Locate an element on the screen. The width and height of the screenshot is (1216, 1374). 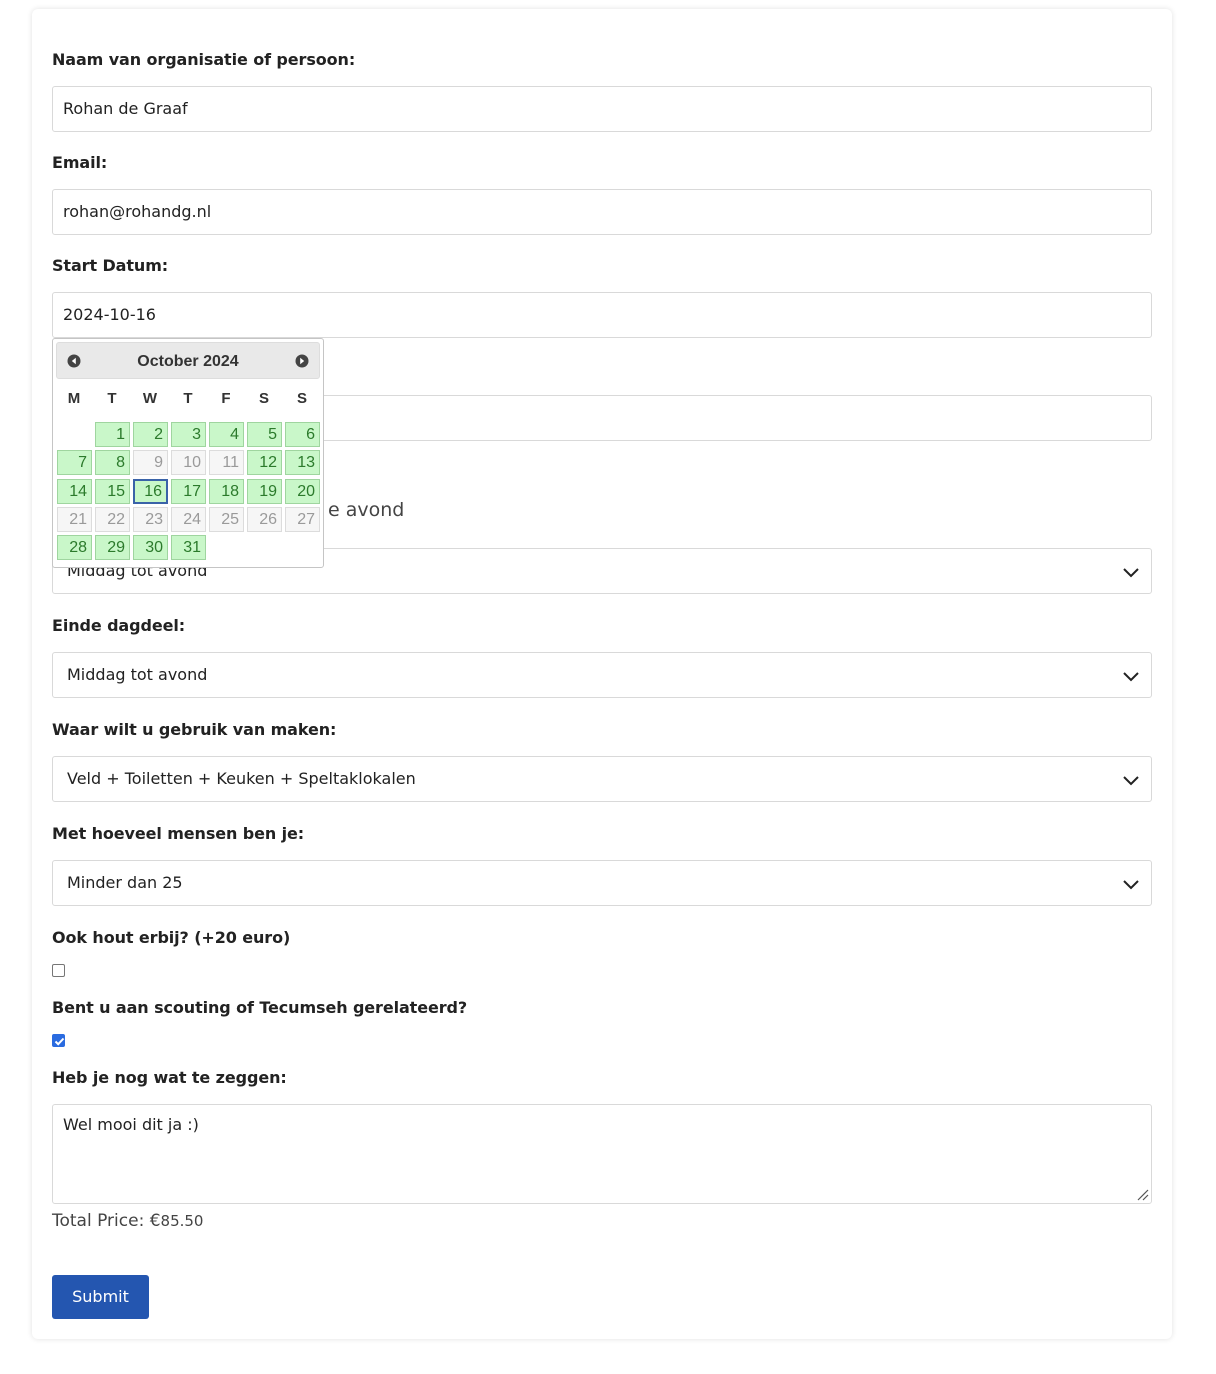
weekday-header: W is located at coordinates (150, 398).